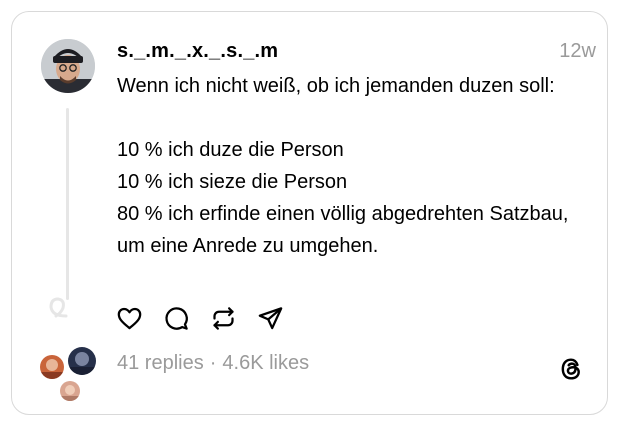 The height and width of the screenshot is (427, 620). I want to click on reply-avatars, so click(68, 374).